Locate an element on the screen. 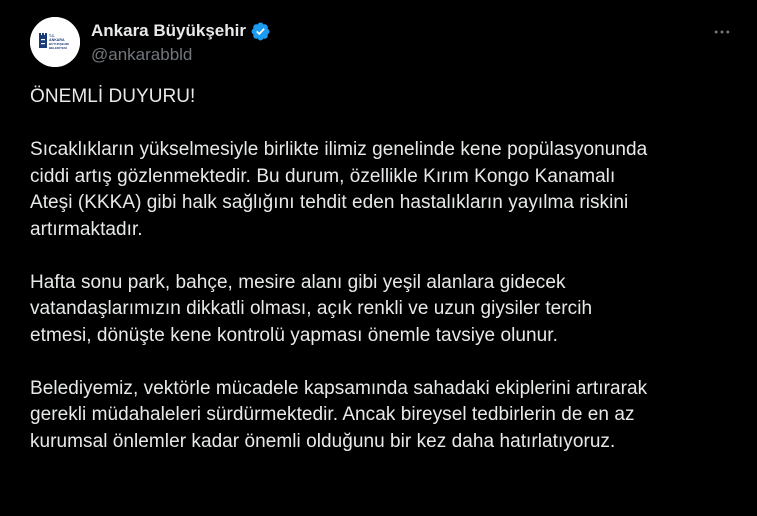 Image resolution: width=757 pixels, height=516 pixels. author-names: Ankara Büyükşehir @ankarabbld is located at coordinates (181, 42).